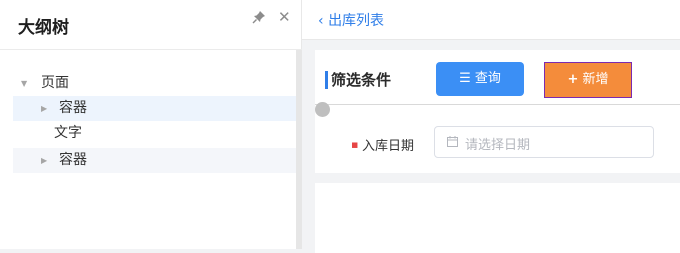 The image size is (680, 253). What do you see at coordinates (154, 133) in the screenshot?
I see `tree-item-text: 文字` at bounding box center [154, 133].